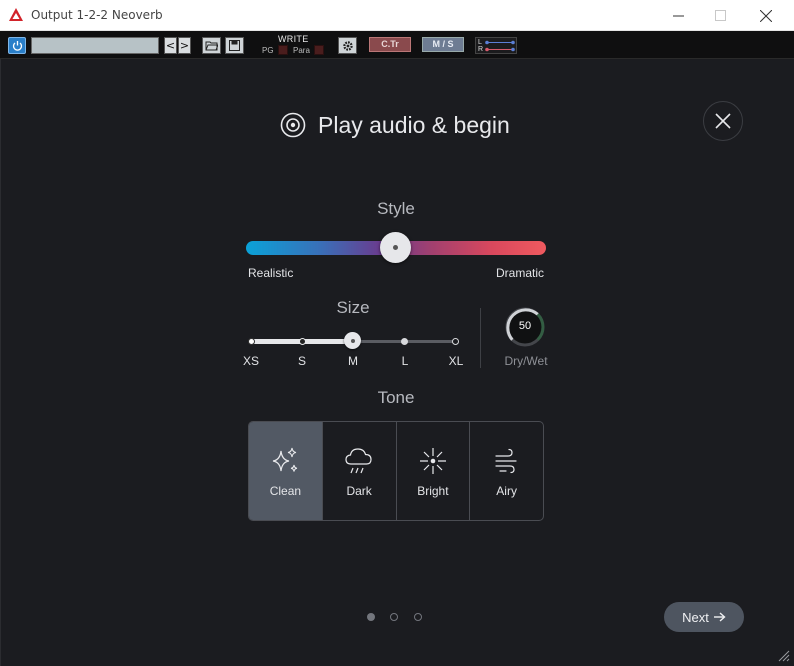 The height and width of the screenshot is (666, 794). I want to click on page-title: Play audio & begin, so click(414, 124).